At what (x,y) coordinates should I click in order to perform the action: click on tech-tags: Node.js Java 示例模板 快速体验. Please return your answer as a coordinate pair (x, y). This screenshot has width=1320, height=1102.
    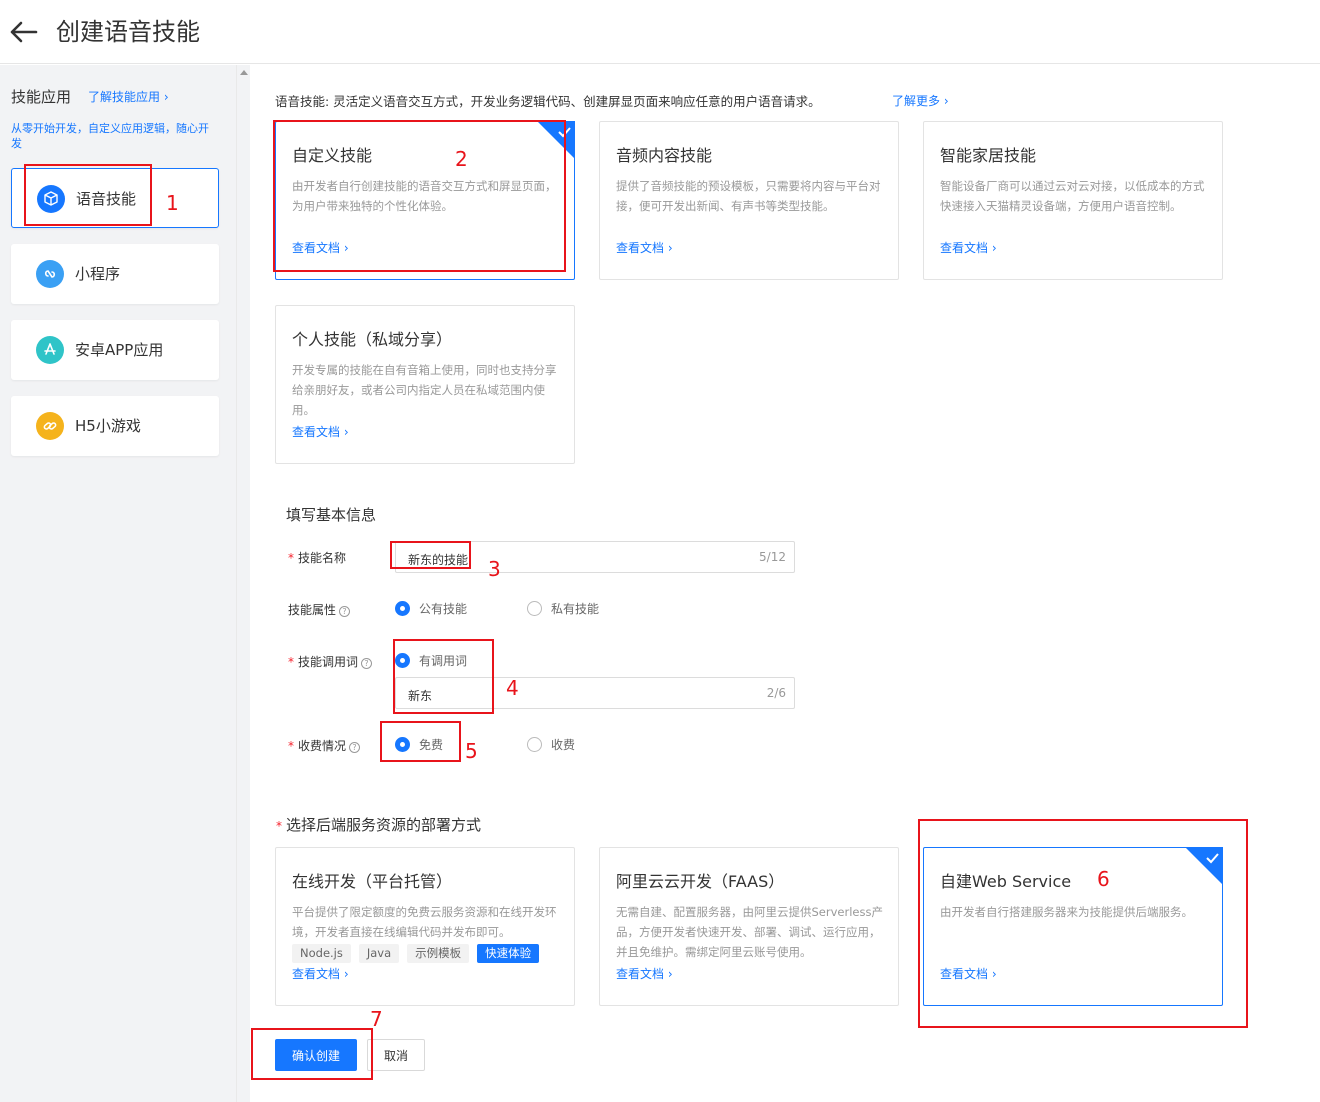
    Looking at the image, I should click on (416, 953).